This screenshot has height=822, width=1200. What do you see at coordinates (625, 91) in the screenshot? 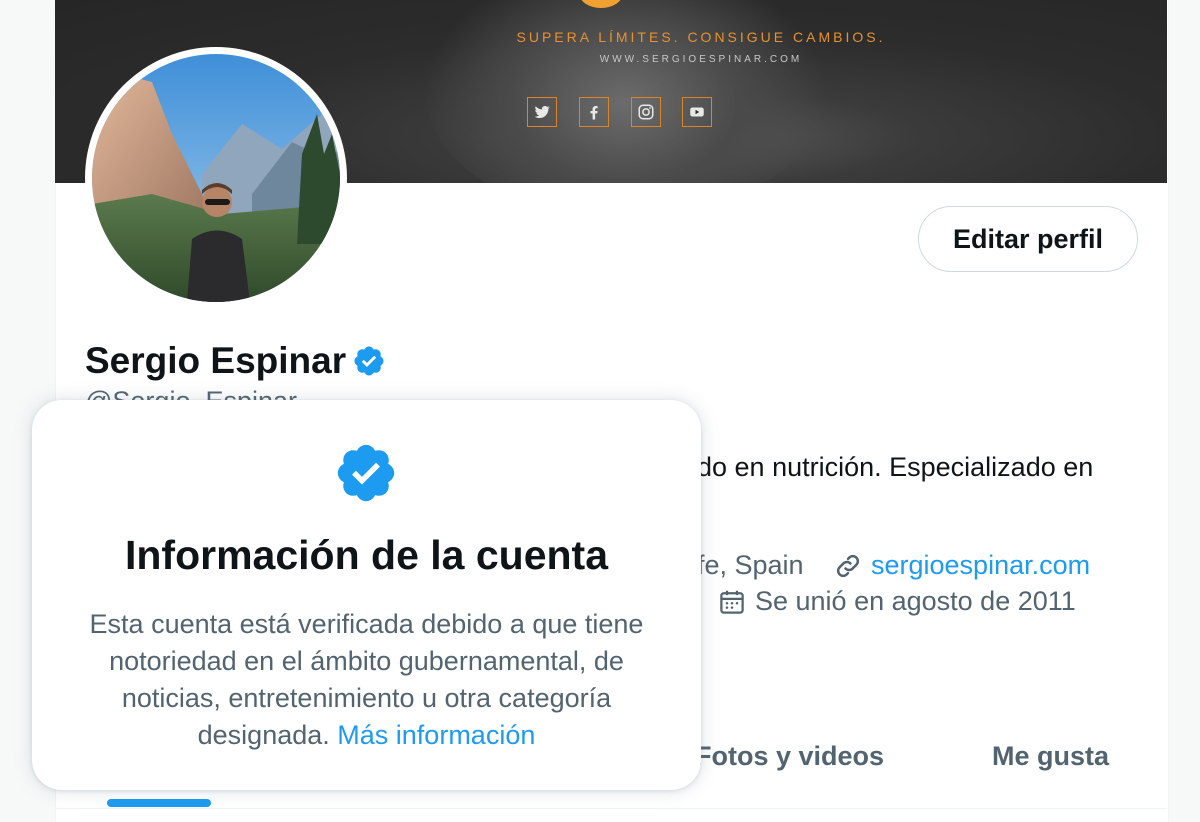
I see `banner-figure` at bounding box center [625, 91].